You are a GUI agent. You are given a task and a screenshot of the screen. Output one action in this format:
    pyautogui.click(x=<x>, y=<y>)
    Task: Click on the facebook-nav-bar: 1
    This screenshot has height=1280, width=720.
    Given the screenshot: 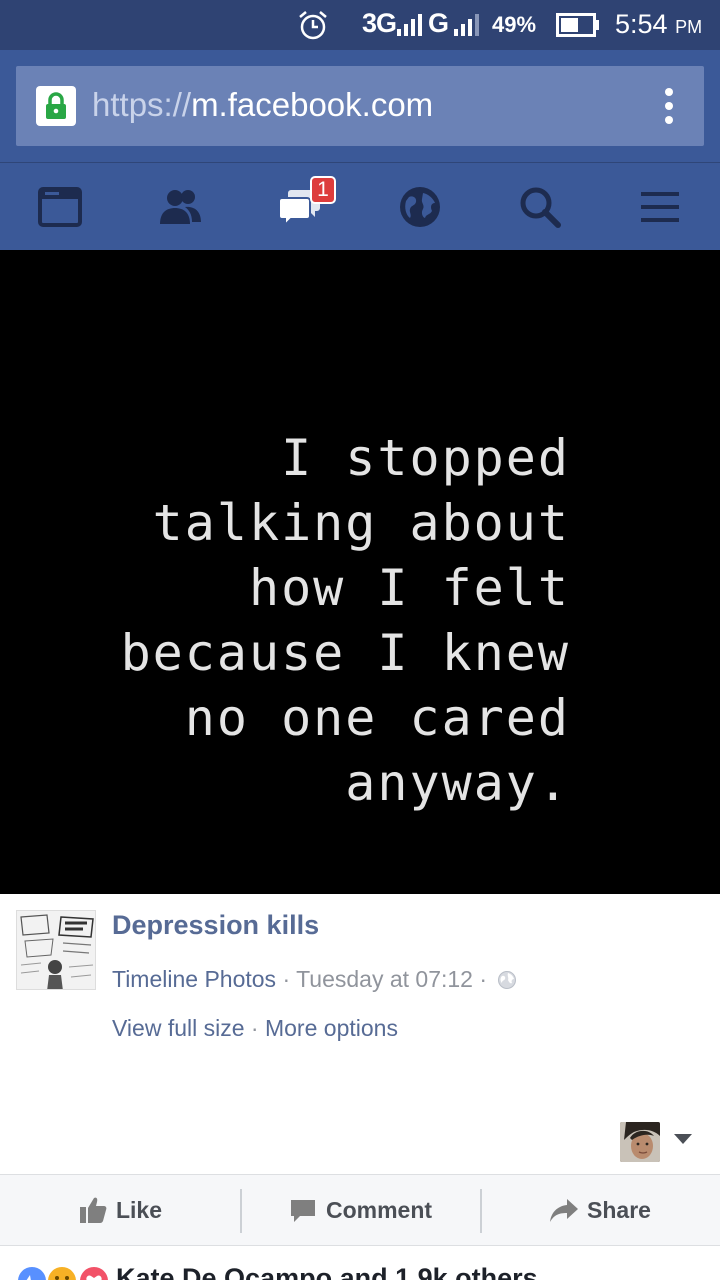 What is the action you would take?
    pyautogui.click(x=360, y=206)
    